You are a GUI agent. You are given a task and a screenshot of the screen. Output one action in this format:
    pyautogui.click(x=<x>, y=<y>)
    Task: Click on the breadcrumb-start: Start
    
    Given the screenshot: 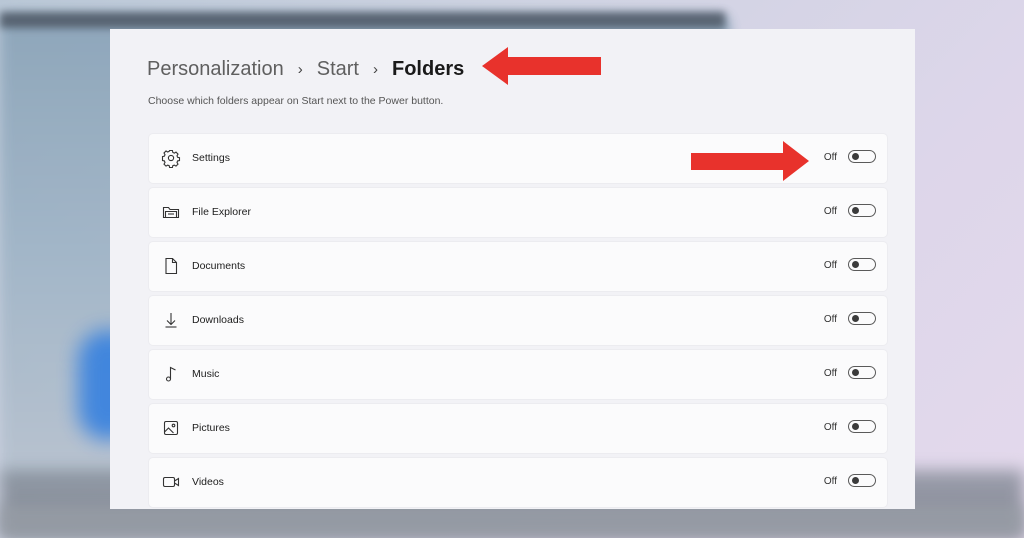 What is the action you would take?
    pyautogui.click(x=338, y=69)
    